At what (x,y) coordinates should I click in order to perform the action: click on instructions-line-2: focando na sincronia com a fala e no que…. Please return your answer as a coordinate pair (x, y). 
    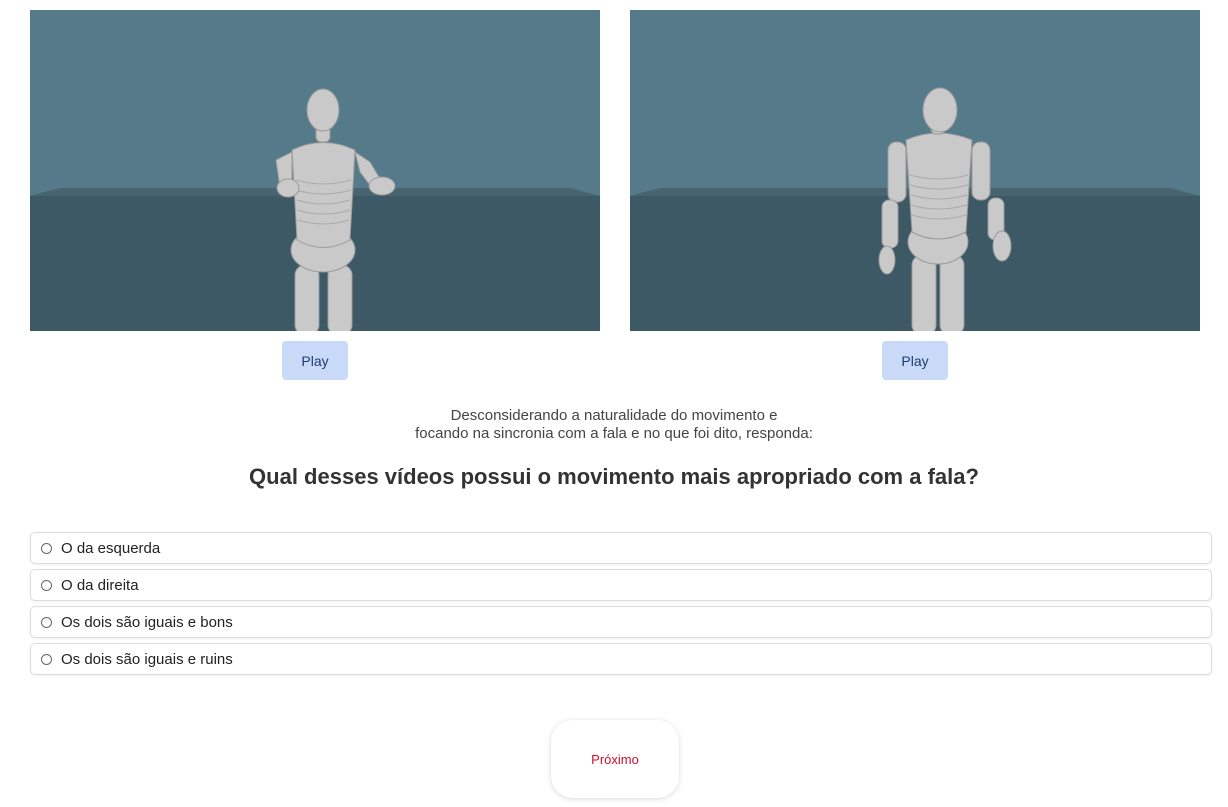
    Looking at the image, I should click on (614, 433).